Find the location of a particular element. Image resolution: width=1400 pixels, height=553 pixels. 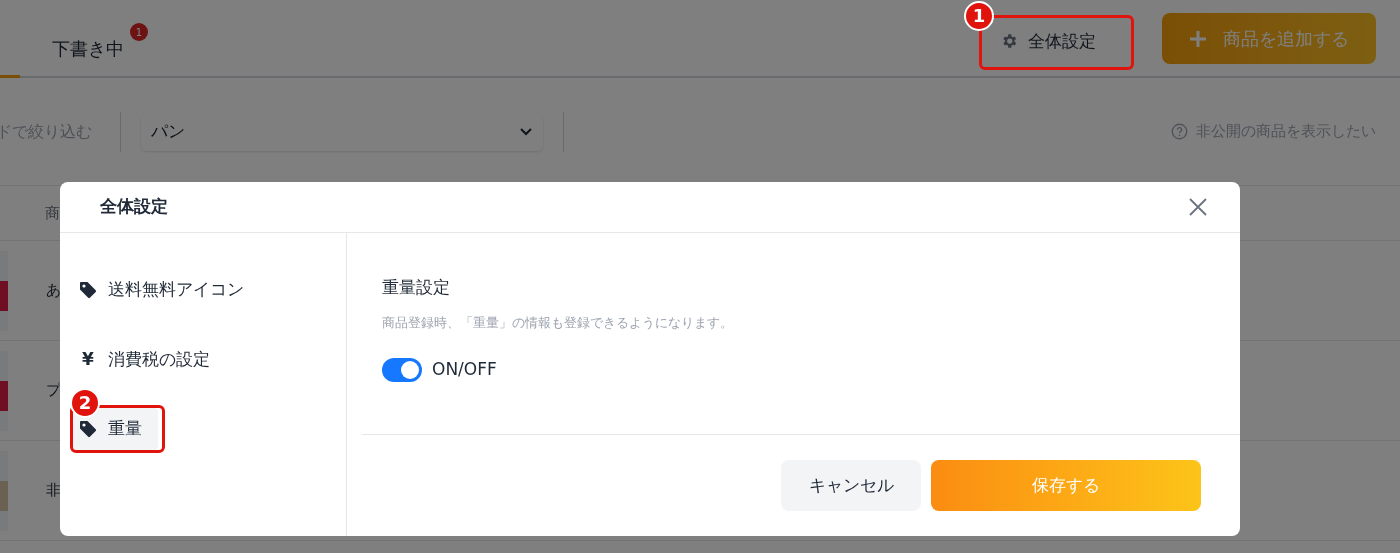

table-cell-text: プ is located at coordinates (53, 391).